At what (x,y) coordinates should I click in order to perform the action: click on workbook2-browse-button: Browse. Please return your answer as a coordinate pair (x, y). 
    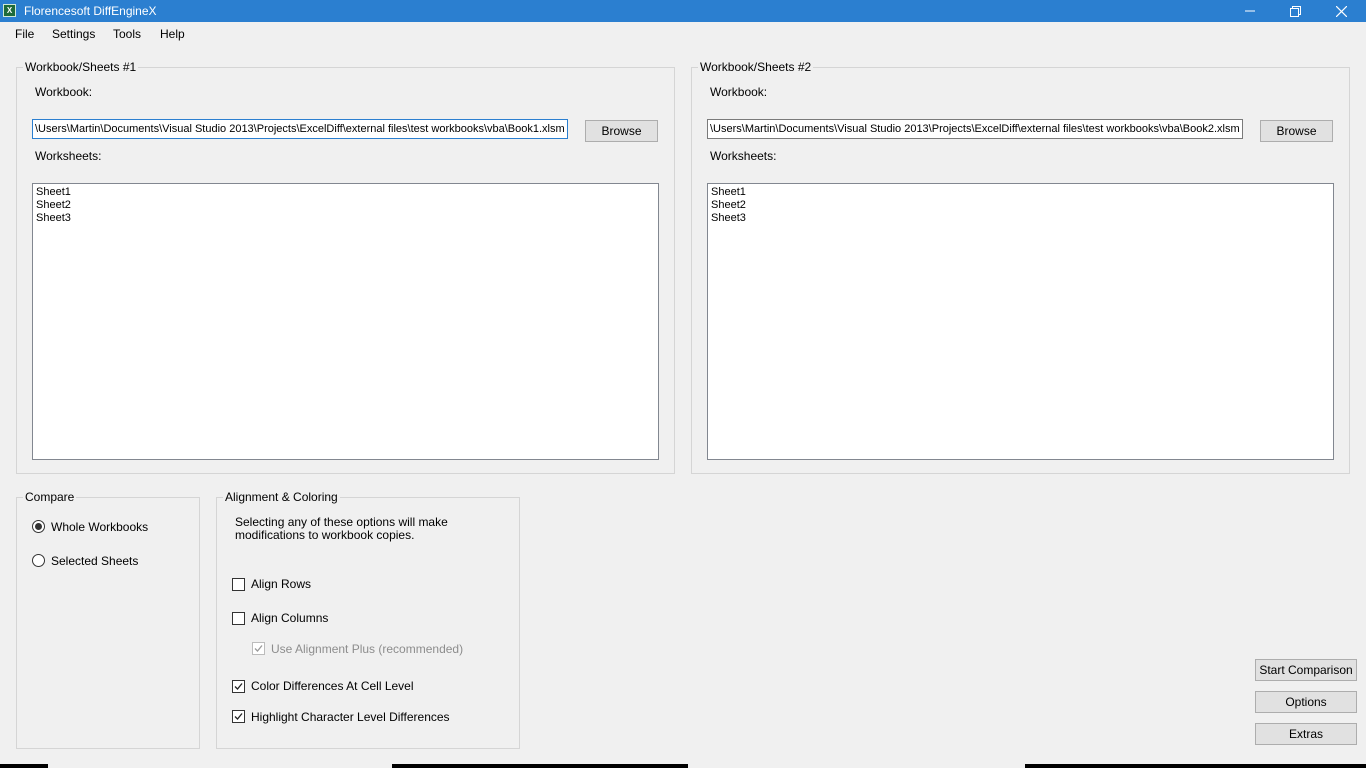
    Looking at the image, I should click on (1296, 131).